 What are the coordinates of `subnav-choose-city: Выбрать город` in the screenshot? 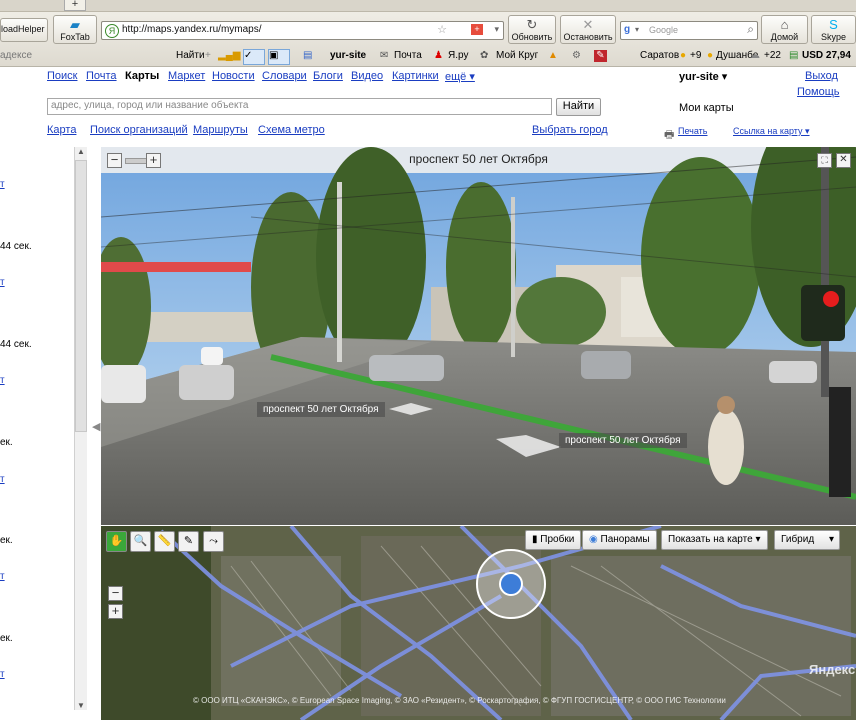 It's located at (570, 130).